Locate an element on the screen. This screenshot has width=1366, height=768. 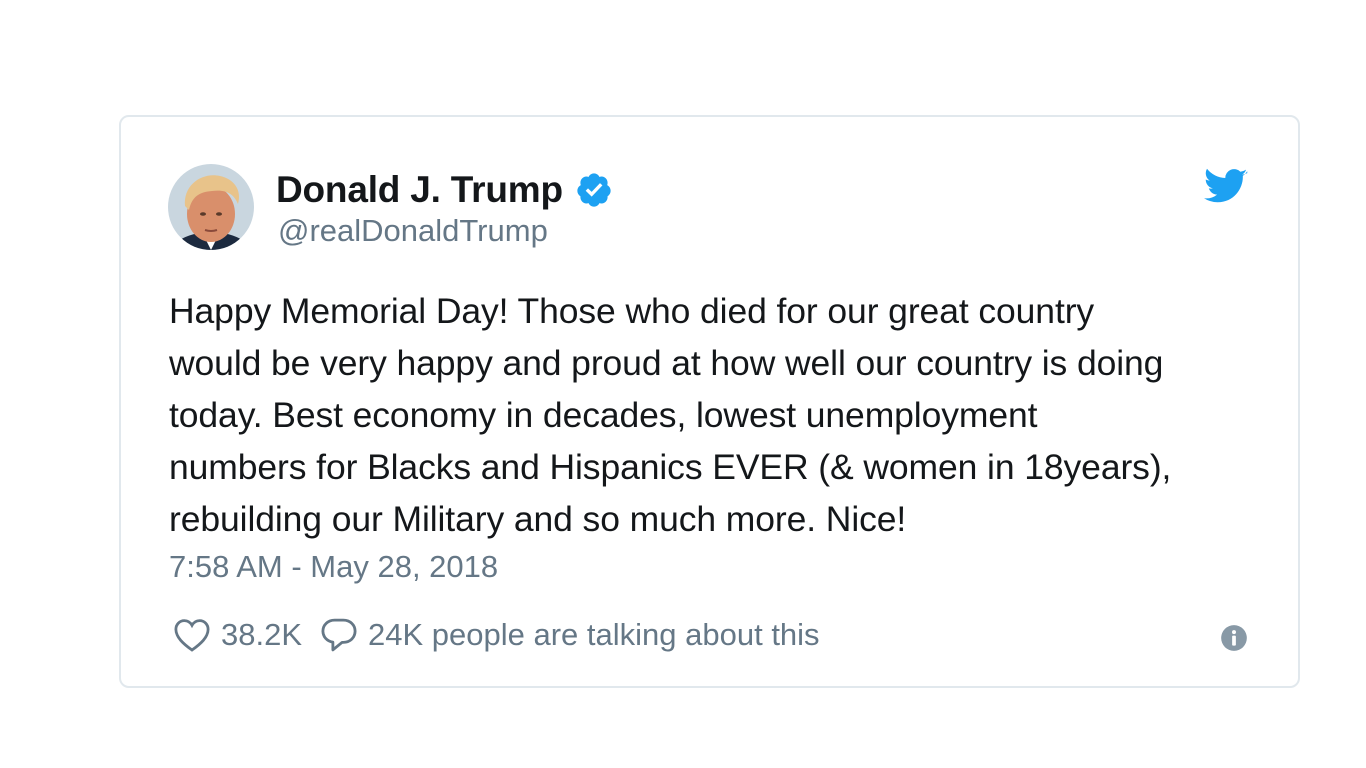
display-name: Donald J. Trump is located at coordinates (419, 190).